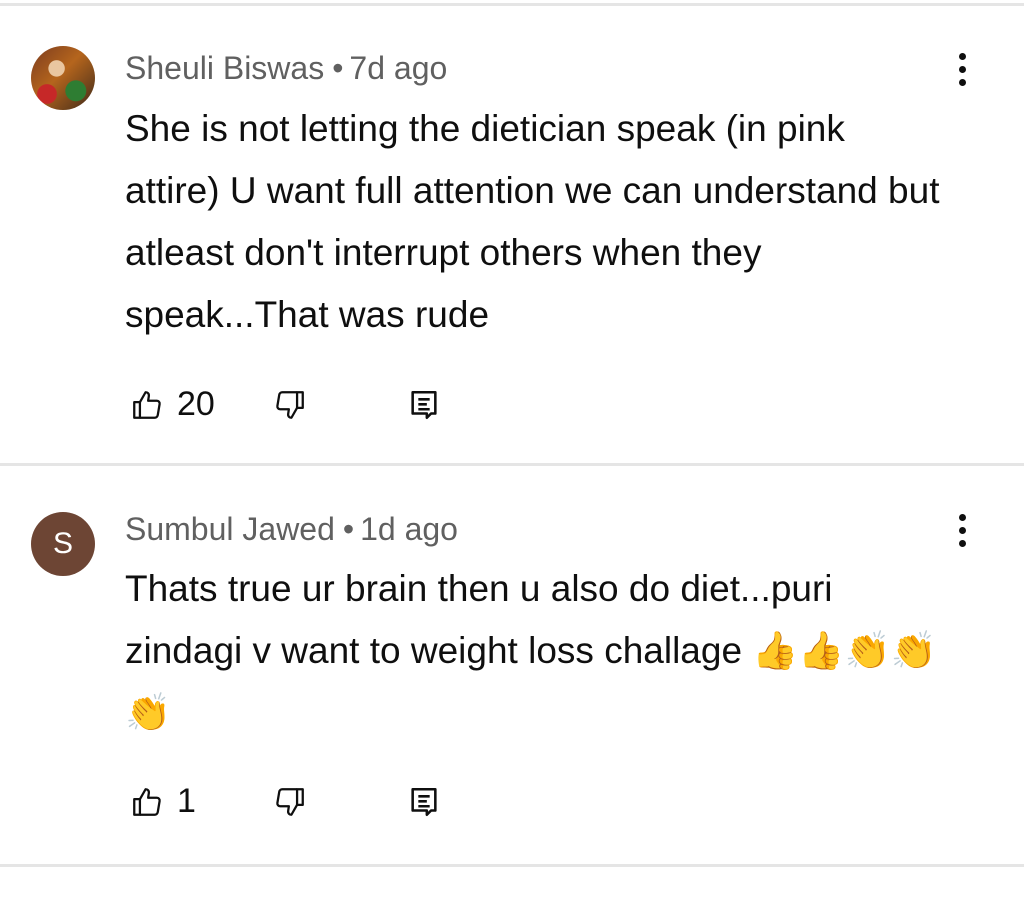  I want to click on bottom-divider, so click(512, 865).